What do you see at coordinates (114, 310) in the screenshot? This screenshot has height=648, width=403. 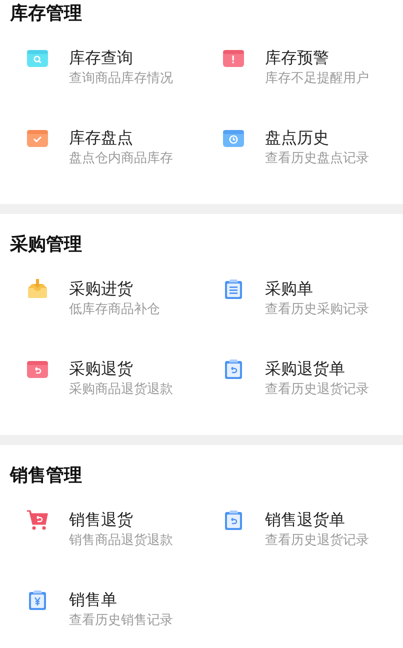 I see `menu-item-description: 低库存商品补仓` at bounding box center [114, 310].